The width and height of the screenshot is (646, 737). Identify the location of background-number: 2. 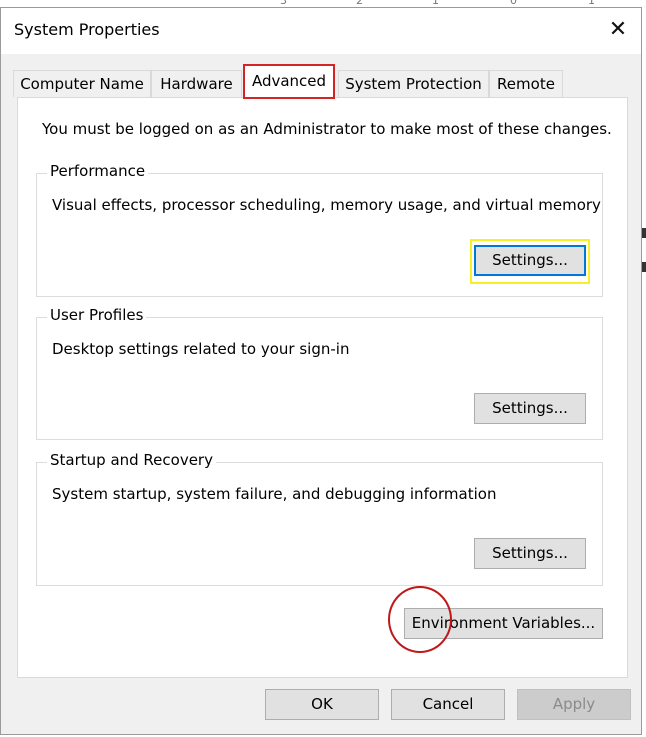
(359, 3).